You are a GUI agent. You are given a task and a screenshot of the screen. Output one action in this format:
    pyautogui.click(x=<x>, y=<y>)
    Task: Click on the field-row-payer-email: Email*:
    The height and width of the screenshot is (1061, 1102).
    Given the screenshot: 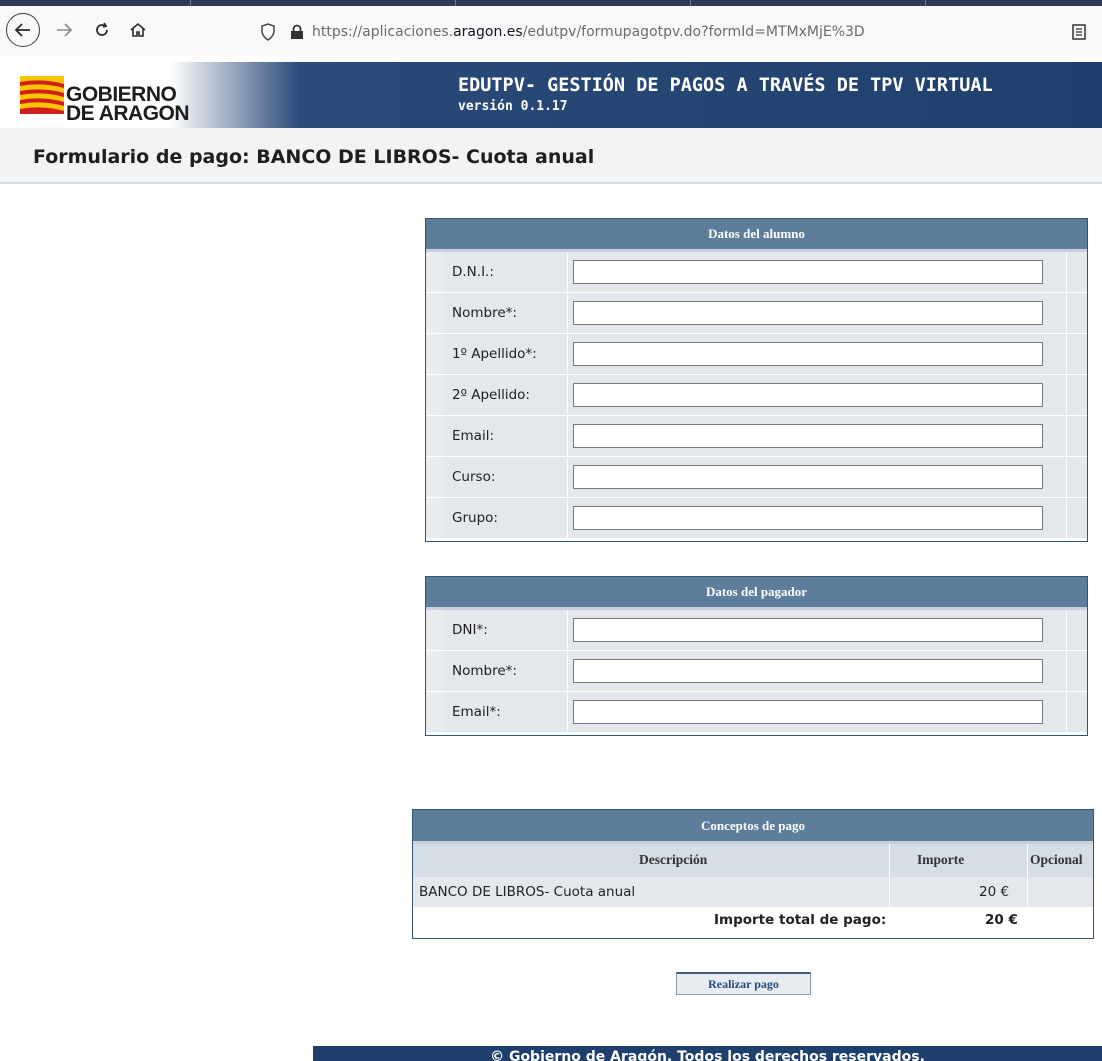 What is the action you would take?
    pyautogui.click(x=756, y=712)
    